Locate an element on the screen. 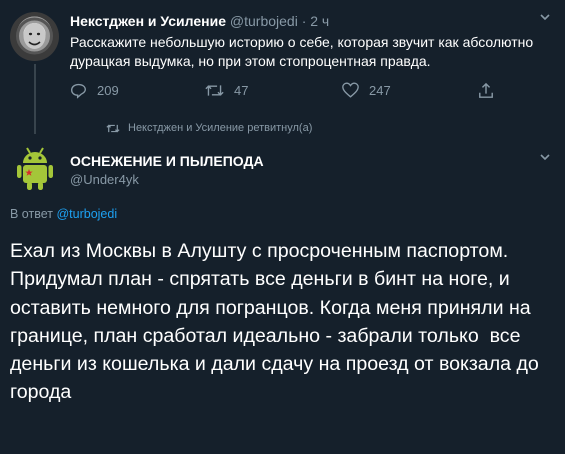 The image size is (565, 454). retweet-count: 47 is located at coordinates (241, 90).